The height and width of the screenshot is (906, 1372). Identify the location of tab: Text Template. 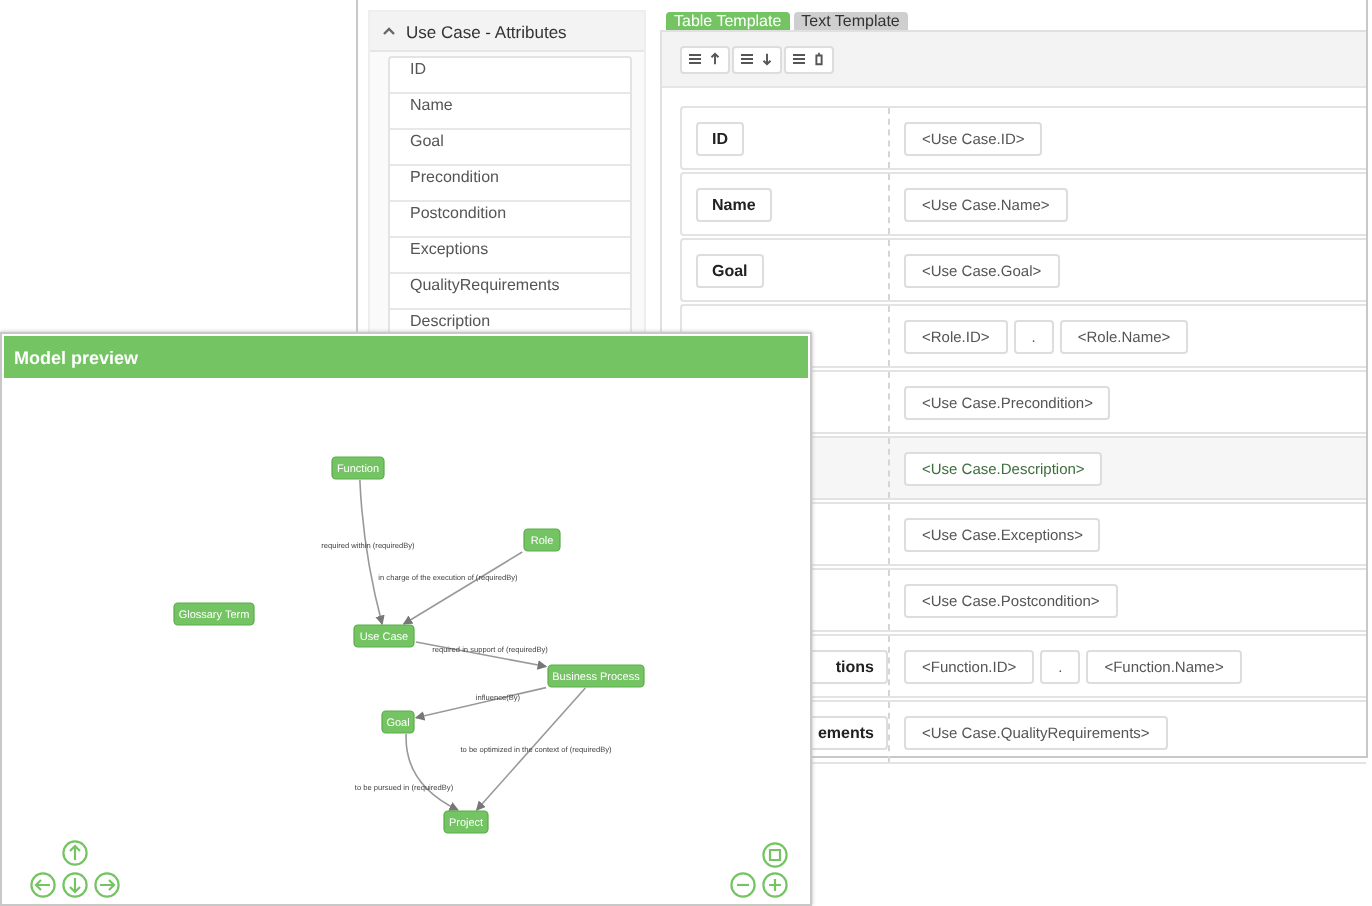
(850, 21).